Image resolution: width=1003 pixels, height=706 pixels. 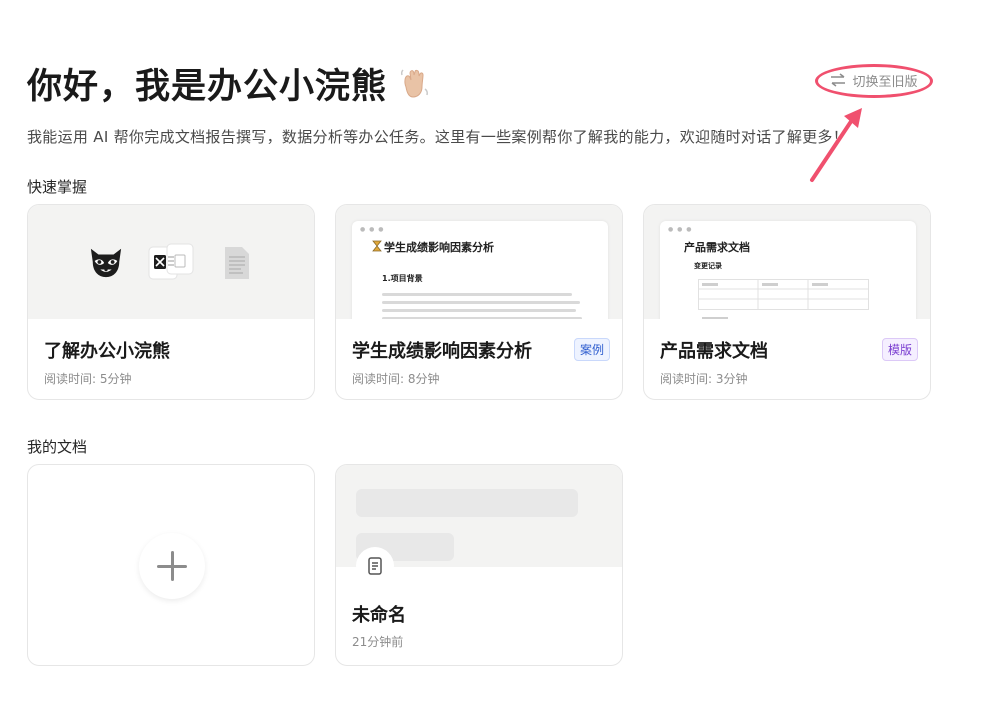 I want to click on document-time: 21分钟前, so click(x=378, y=642).